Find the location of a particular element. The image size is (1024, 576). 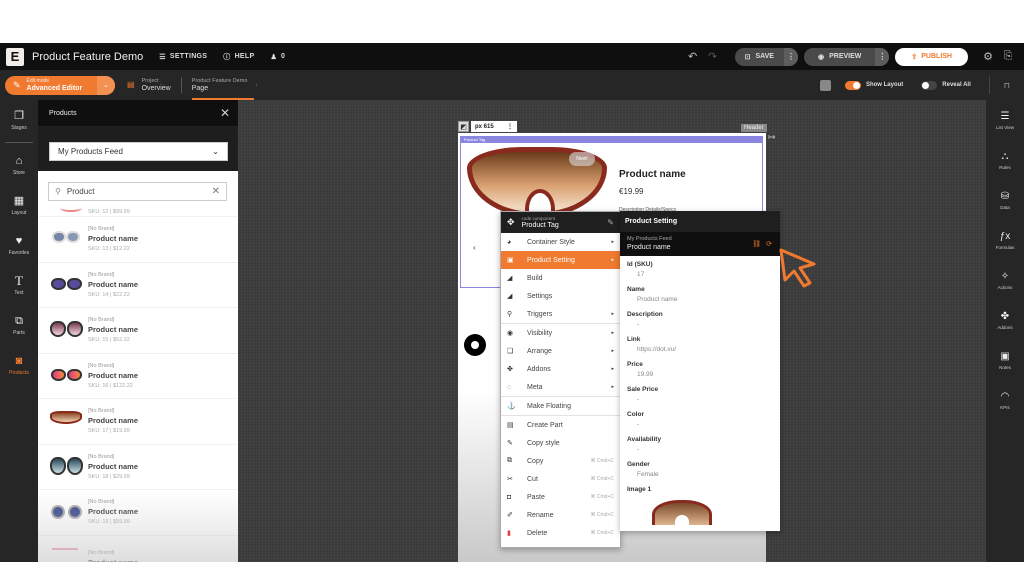

show-layout-toggle is located at coordinates (852, 85).